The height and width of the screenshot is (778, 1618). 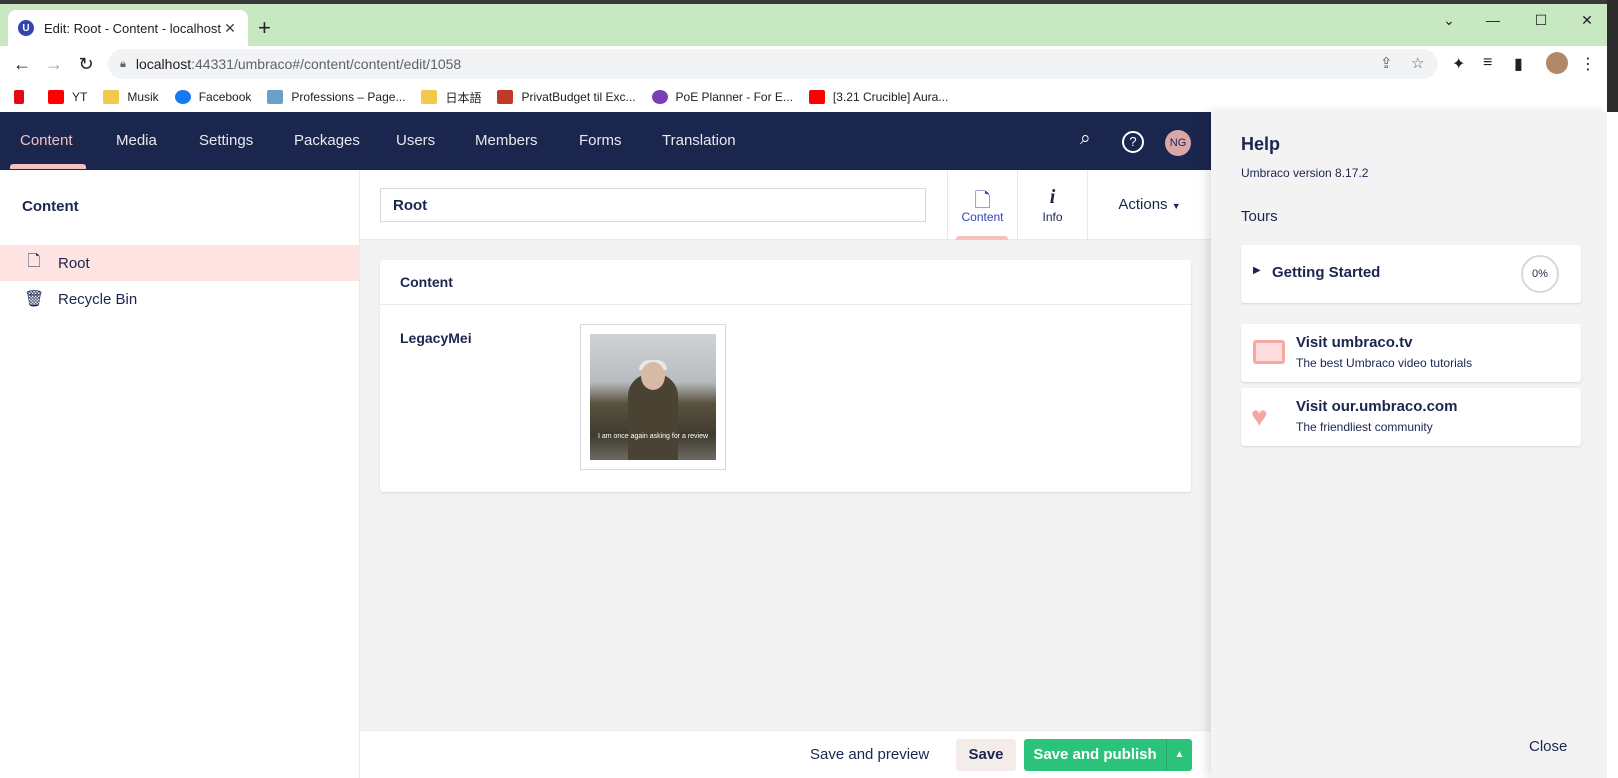 What do you see at coordinates (1411, 274) in the screenshot?
I see `tour-getting-started: ▶ Getting Started 0%` at bounding box center [1411, 274].